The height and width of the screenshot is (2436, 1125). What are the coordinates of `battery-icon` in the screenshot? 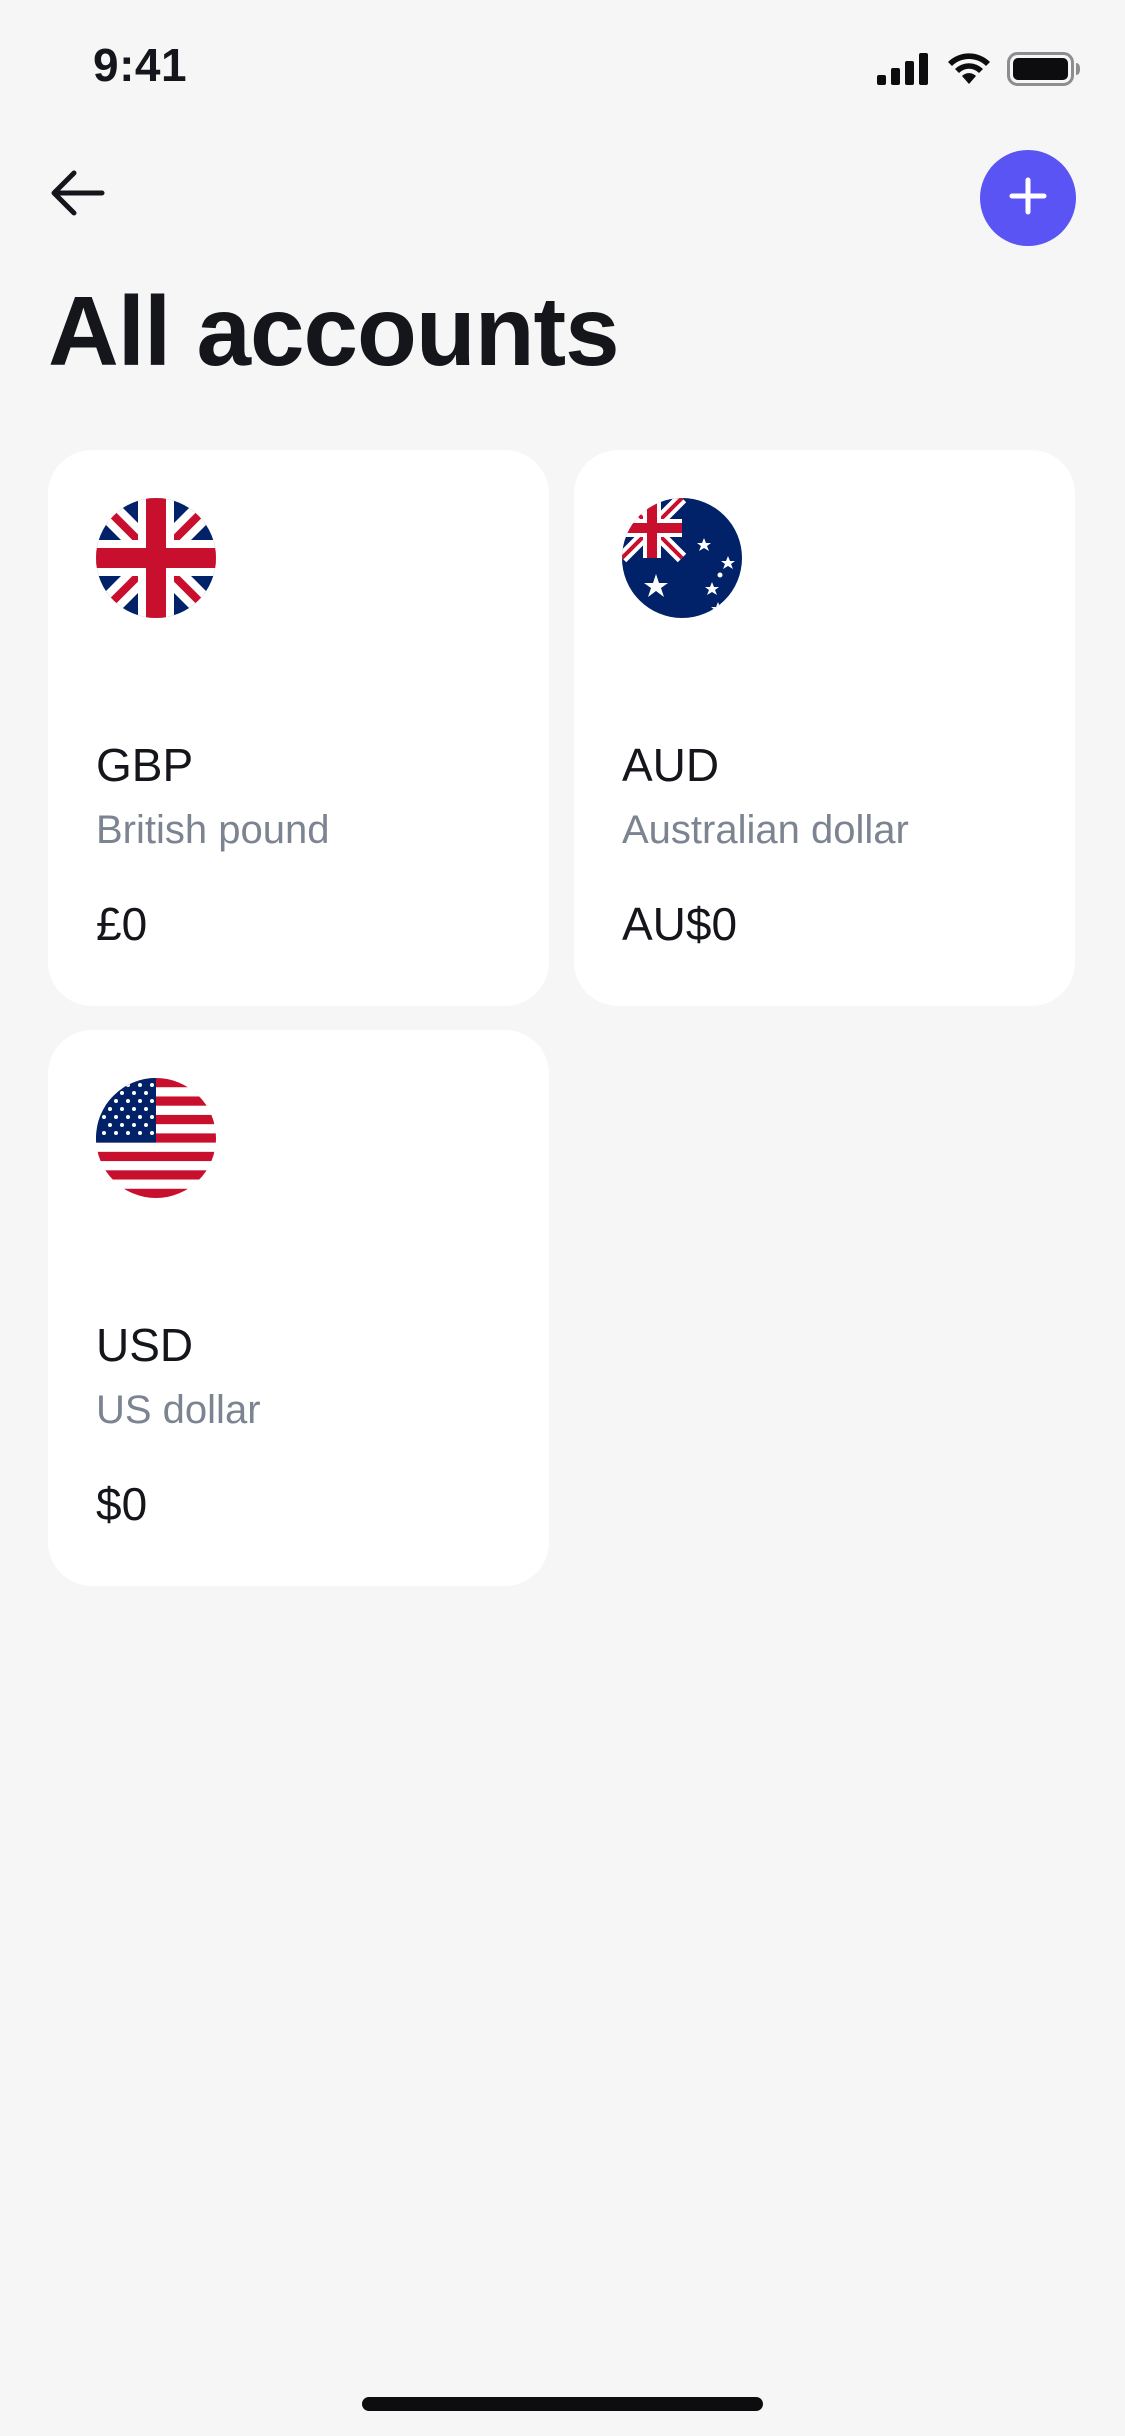 It's located at (1044, 69).